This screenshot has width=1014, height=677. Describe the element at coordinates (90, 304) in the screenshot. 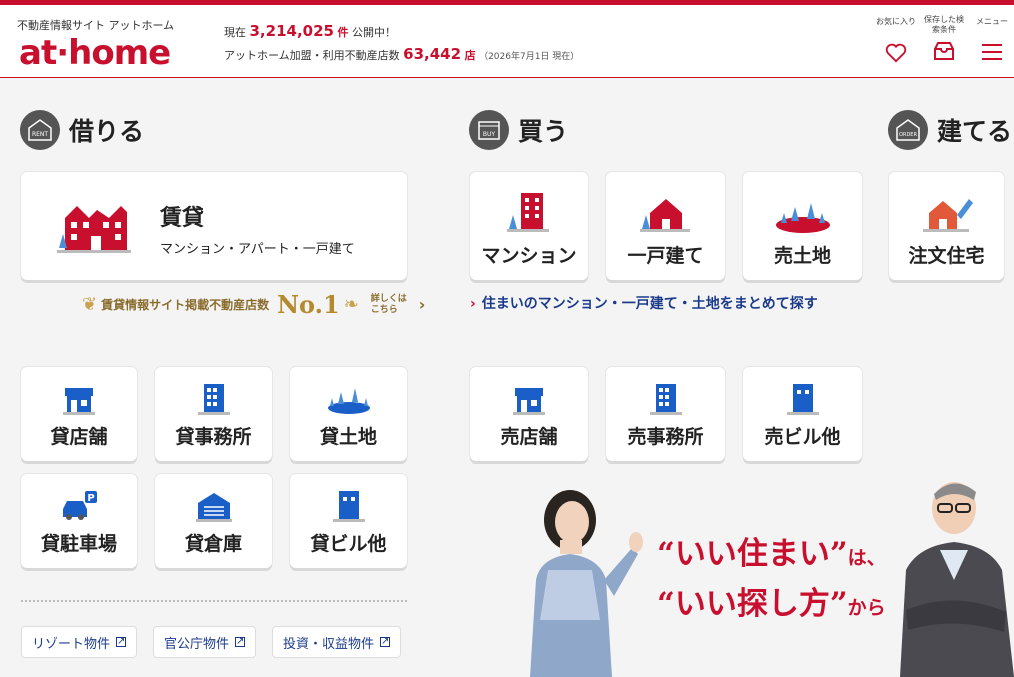

I see `laurel-left-icon: ❦` at that location.